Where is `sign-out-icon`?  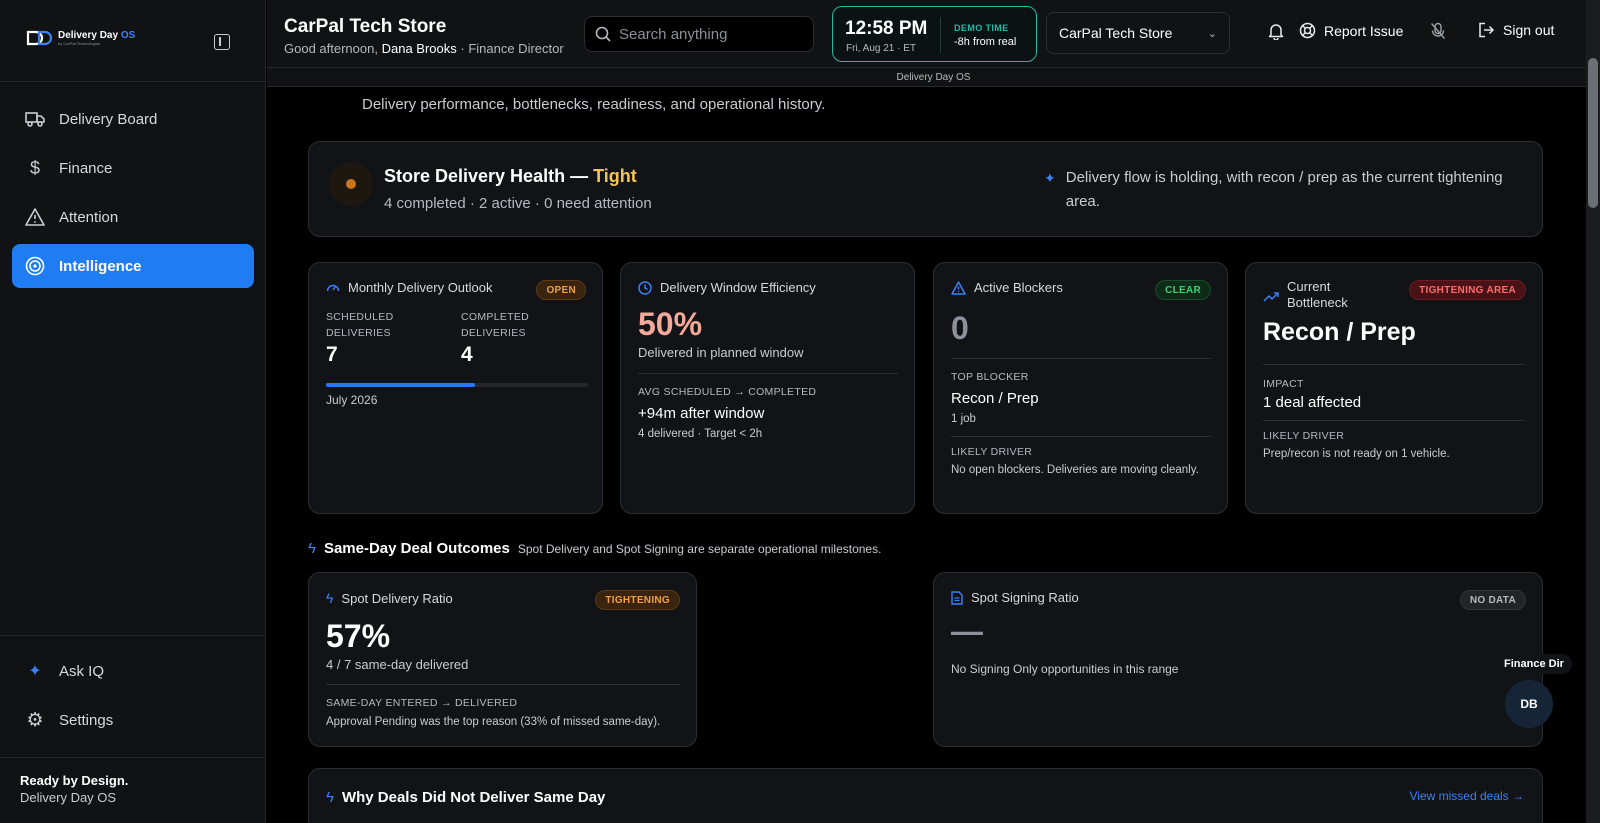
sign-out-icon is located at coordinates (1487, 30).